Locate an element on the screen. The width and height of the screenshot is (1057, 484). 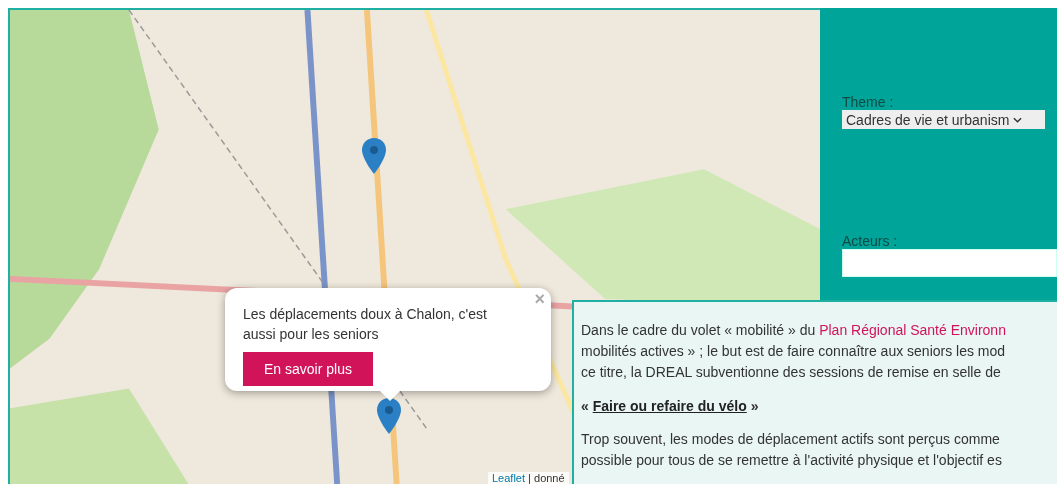
attribution-text: | donné is located at coordinates (546, 478).